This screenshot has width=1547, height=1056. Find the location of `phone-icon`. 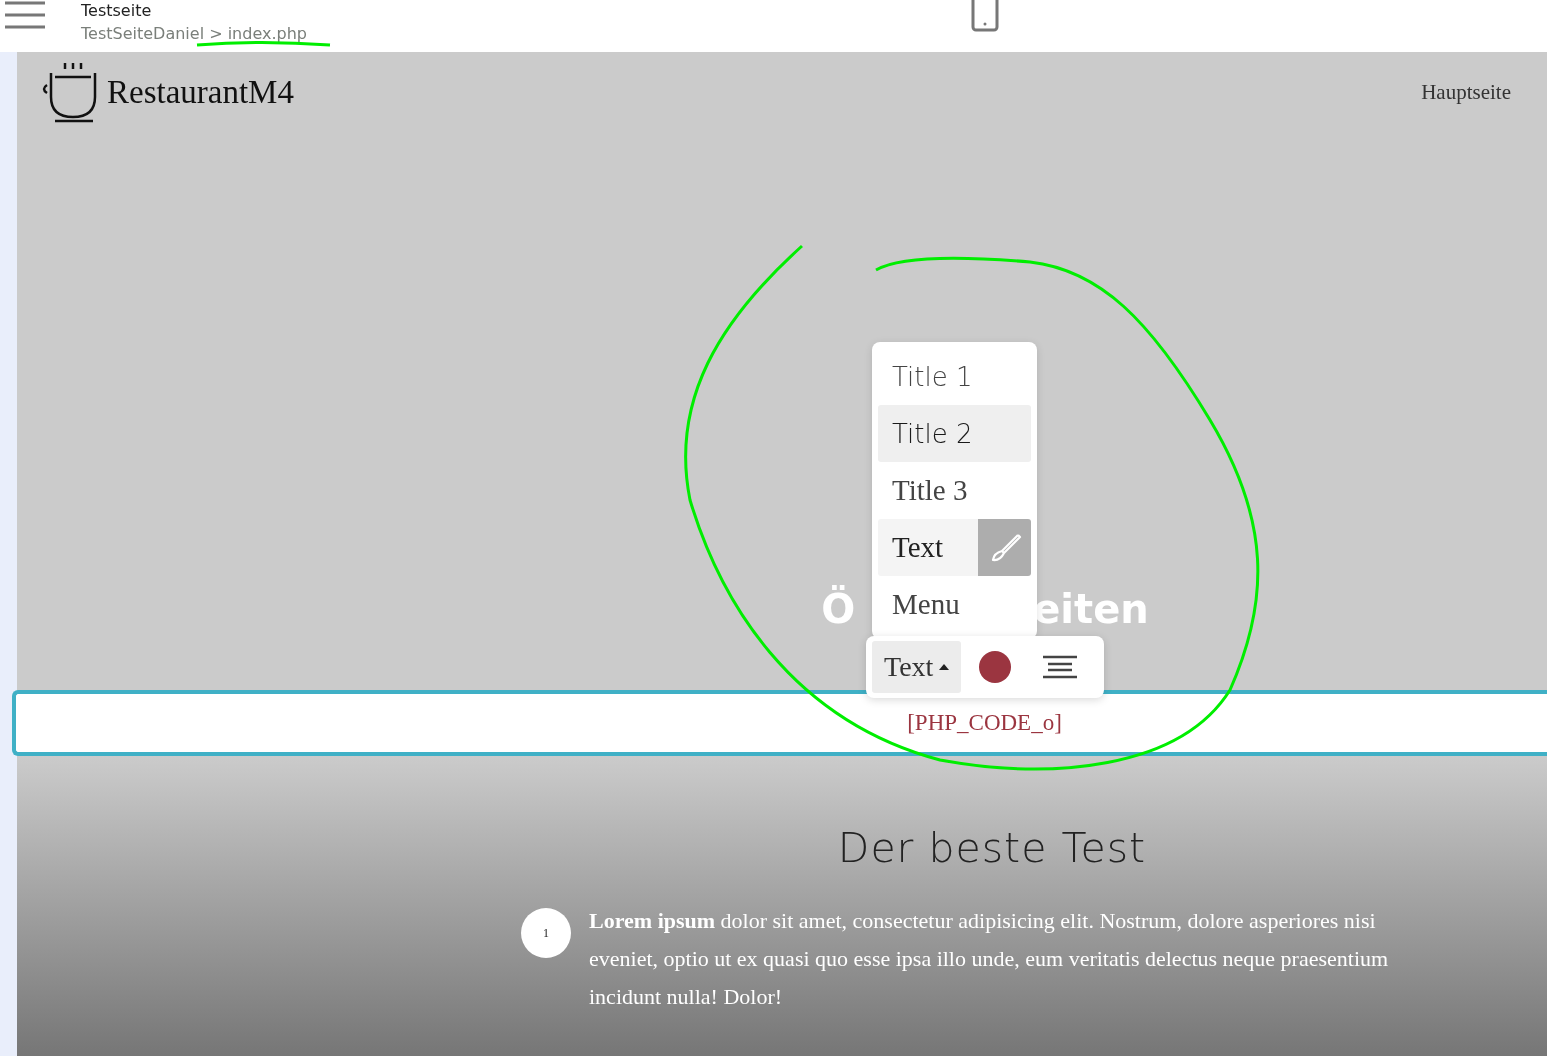

phone-icon is located at coordinates (985, 16).